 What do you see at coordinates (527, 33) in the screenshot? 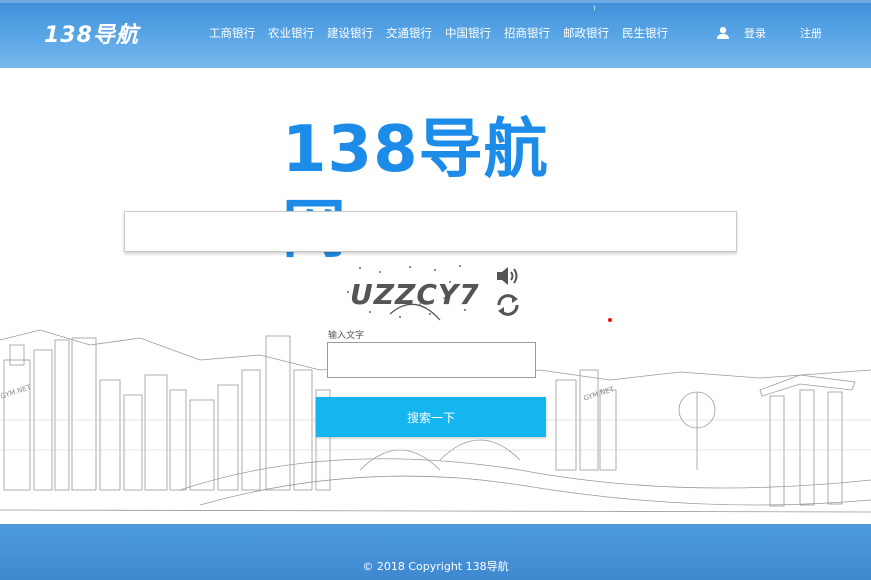
I see `nav-item-cmb: 招商银行` at bounding box center [527, 33].